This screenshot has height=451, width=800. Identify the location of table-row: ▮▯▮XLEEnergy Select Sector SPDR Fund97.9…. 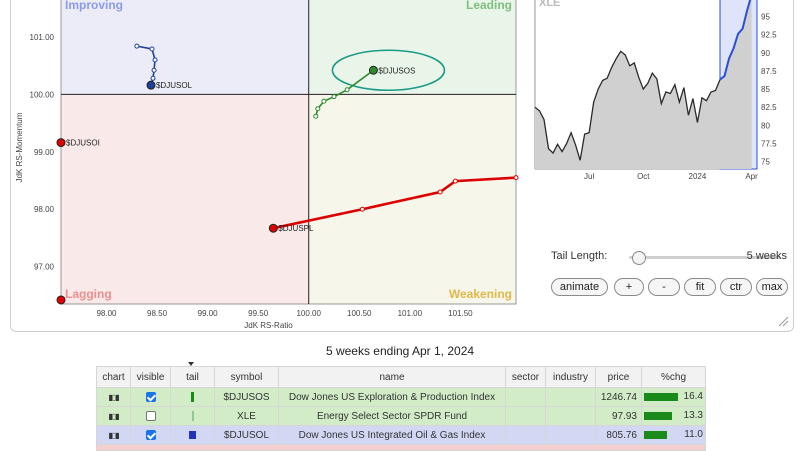
(401, 416).